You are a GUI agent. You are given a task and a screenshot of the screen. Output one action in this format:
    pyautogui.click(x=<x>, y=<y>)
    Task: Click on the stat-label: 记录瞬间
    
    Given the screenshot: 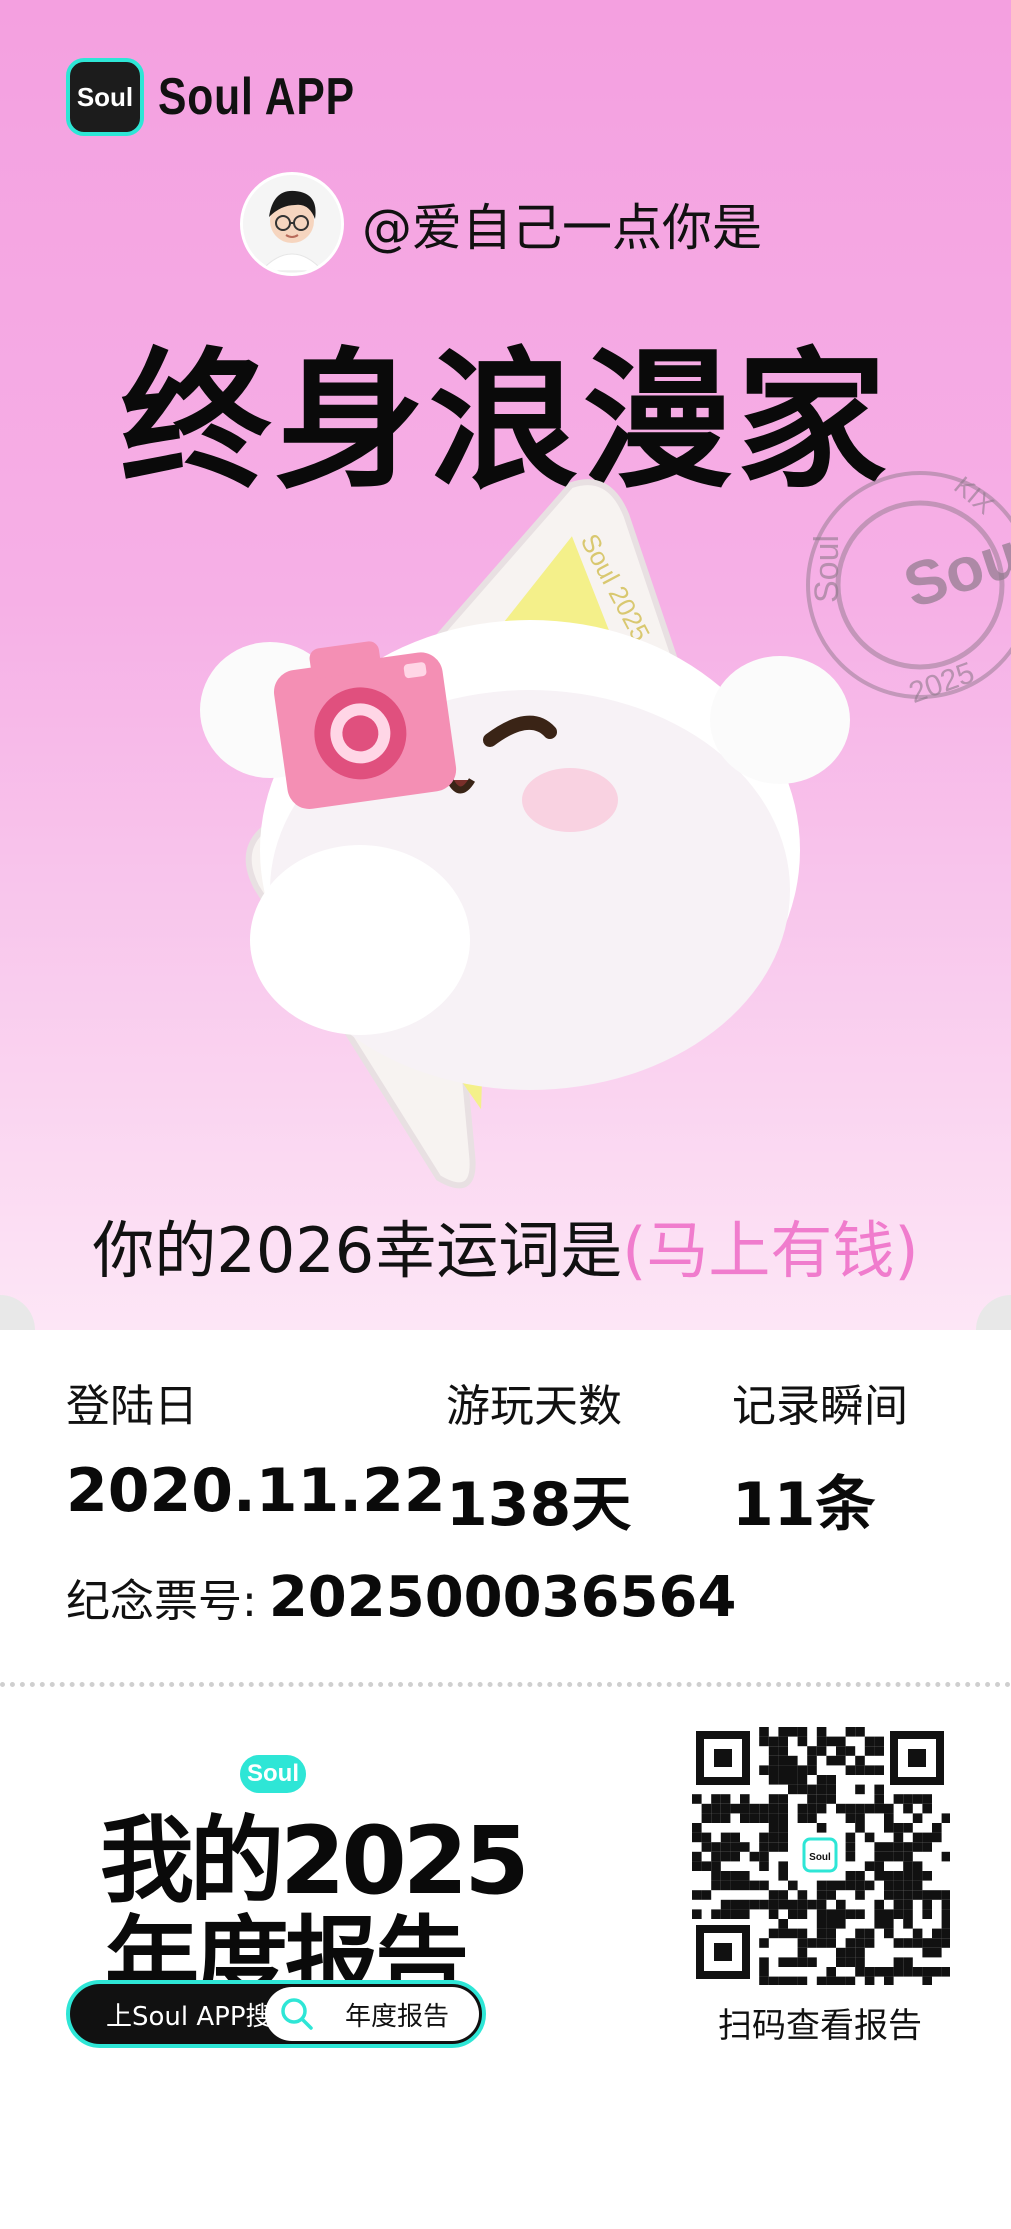 What is the action you would take?
    pyautogui.click(x=820, y=1406)
    